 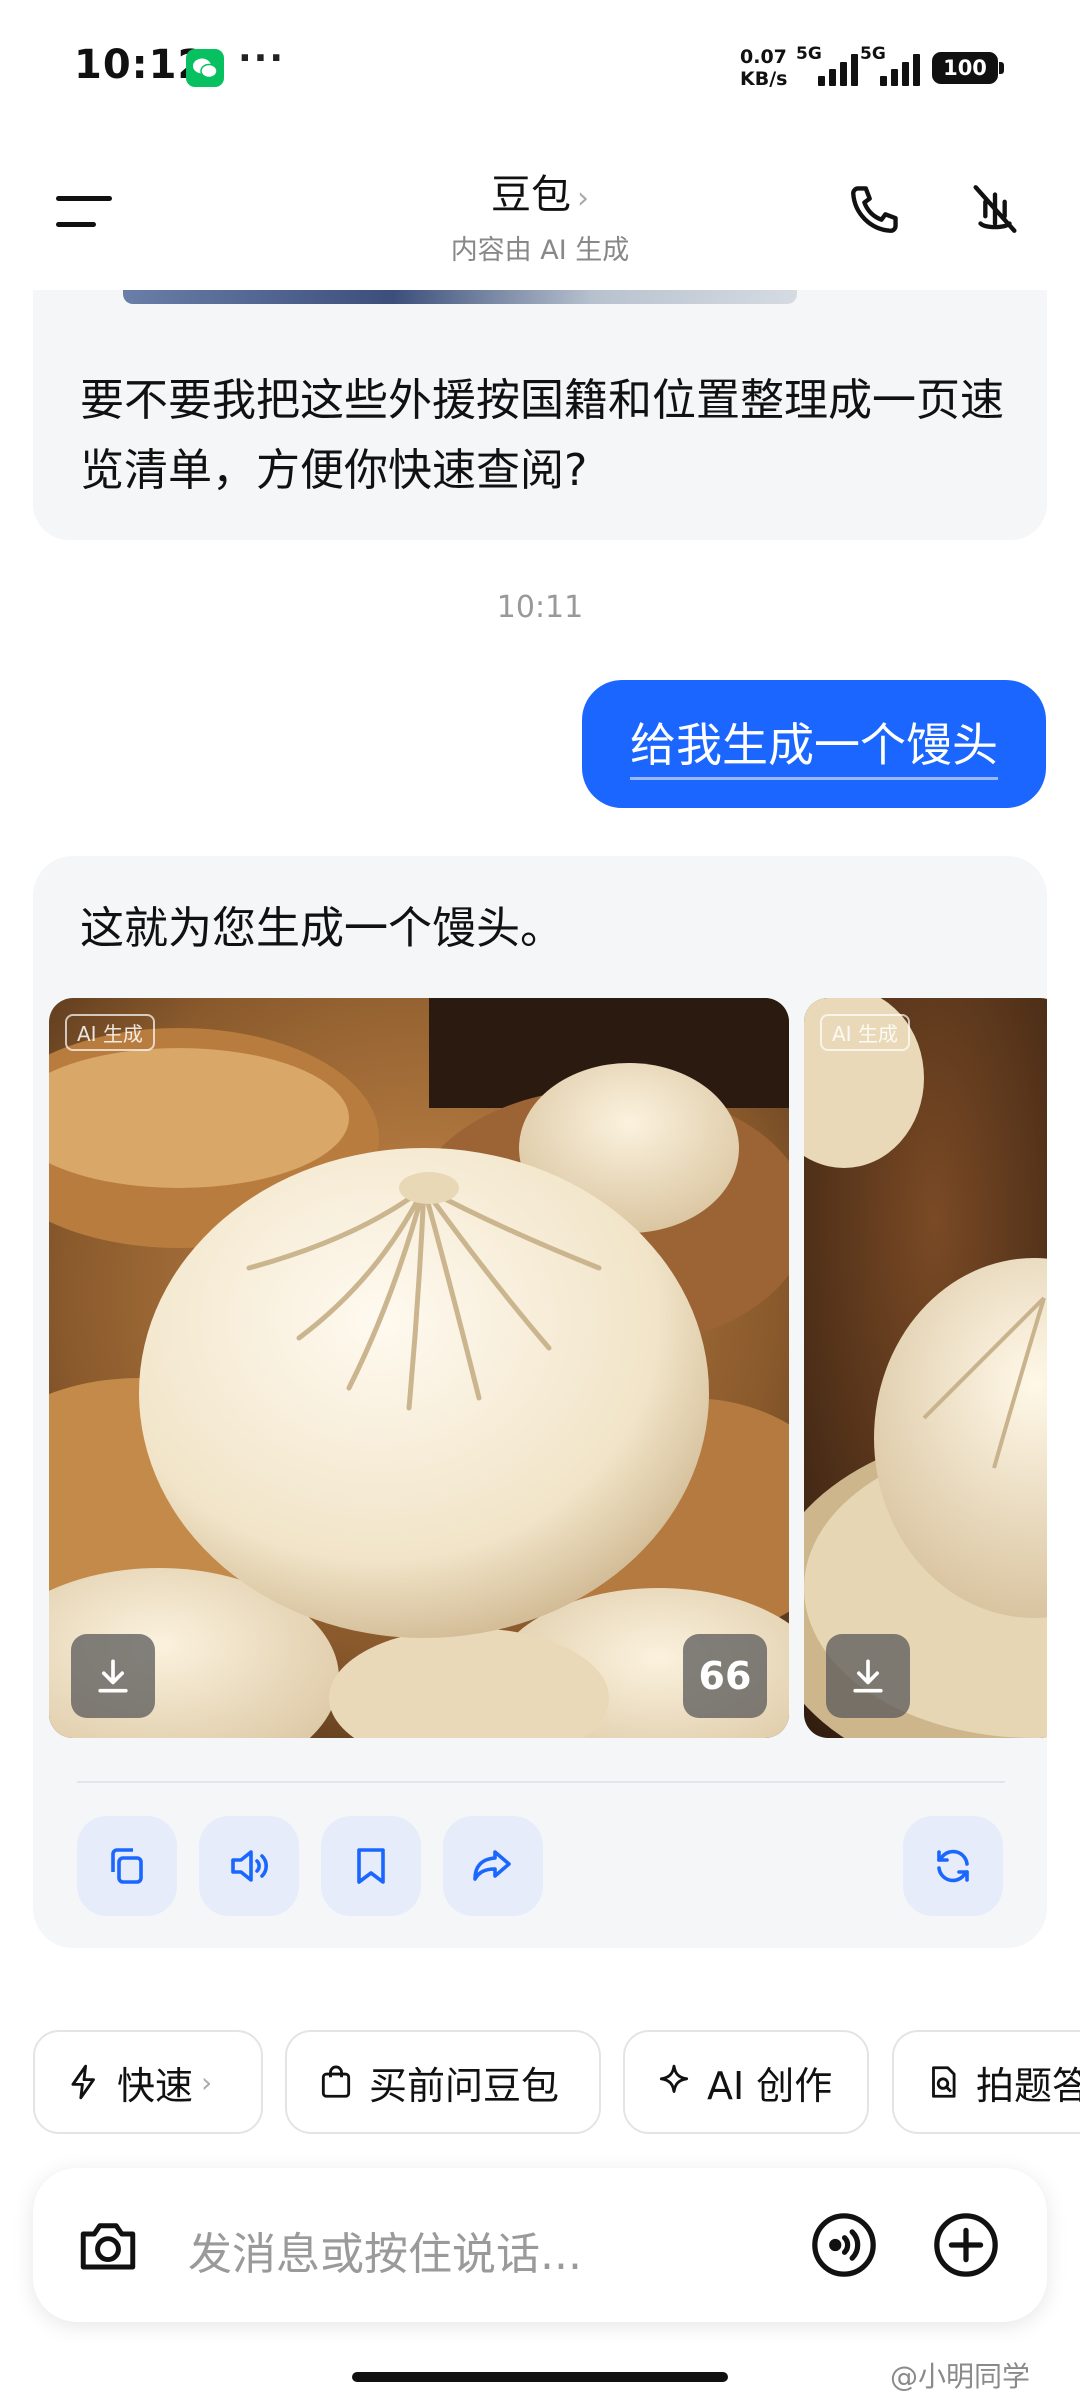 What do you see at coordinates (460, 297) in the screenshot?
I see `previous-image-thumbnail` at bounding box center [460, 297].